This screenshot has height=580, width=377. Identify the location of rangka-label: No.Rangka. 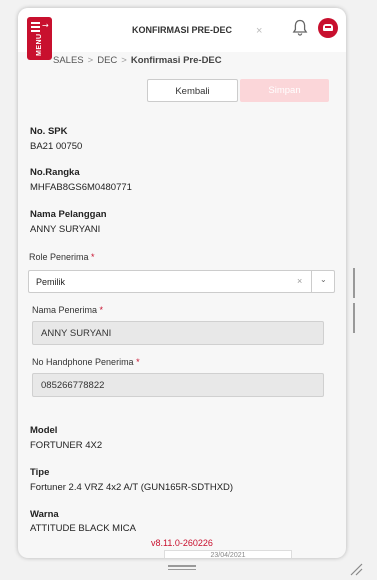
(55, 172).